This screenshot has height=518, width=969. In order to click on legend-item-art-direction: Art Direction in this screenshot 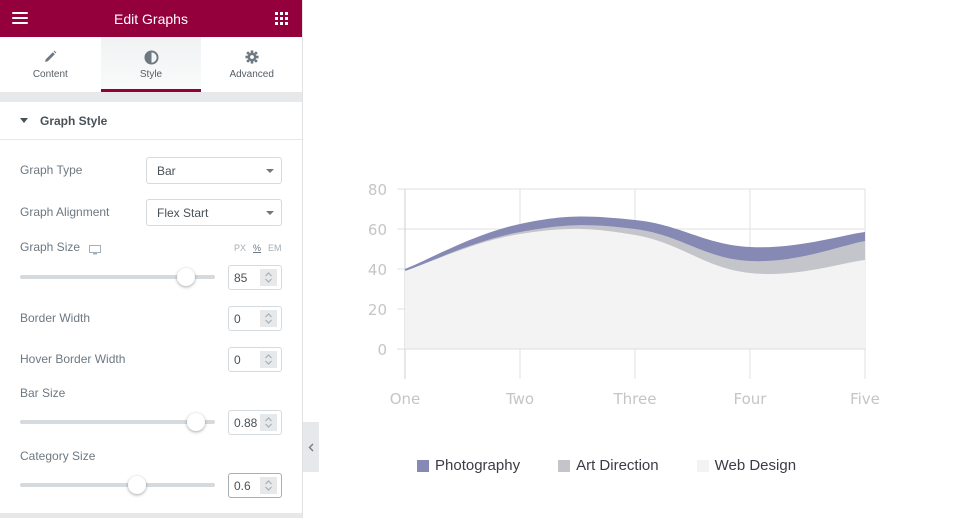, I will do `click(608, 465)`.